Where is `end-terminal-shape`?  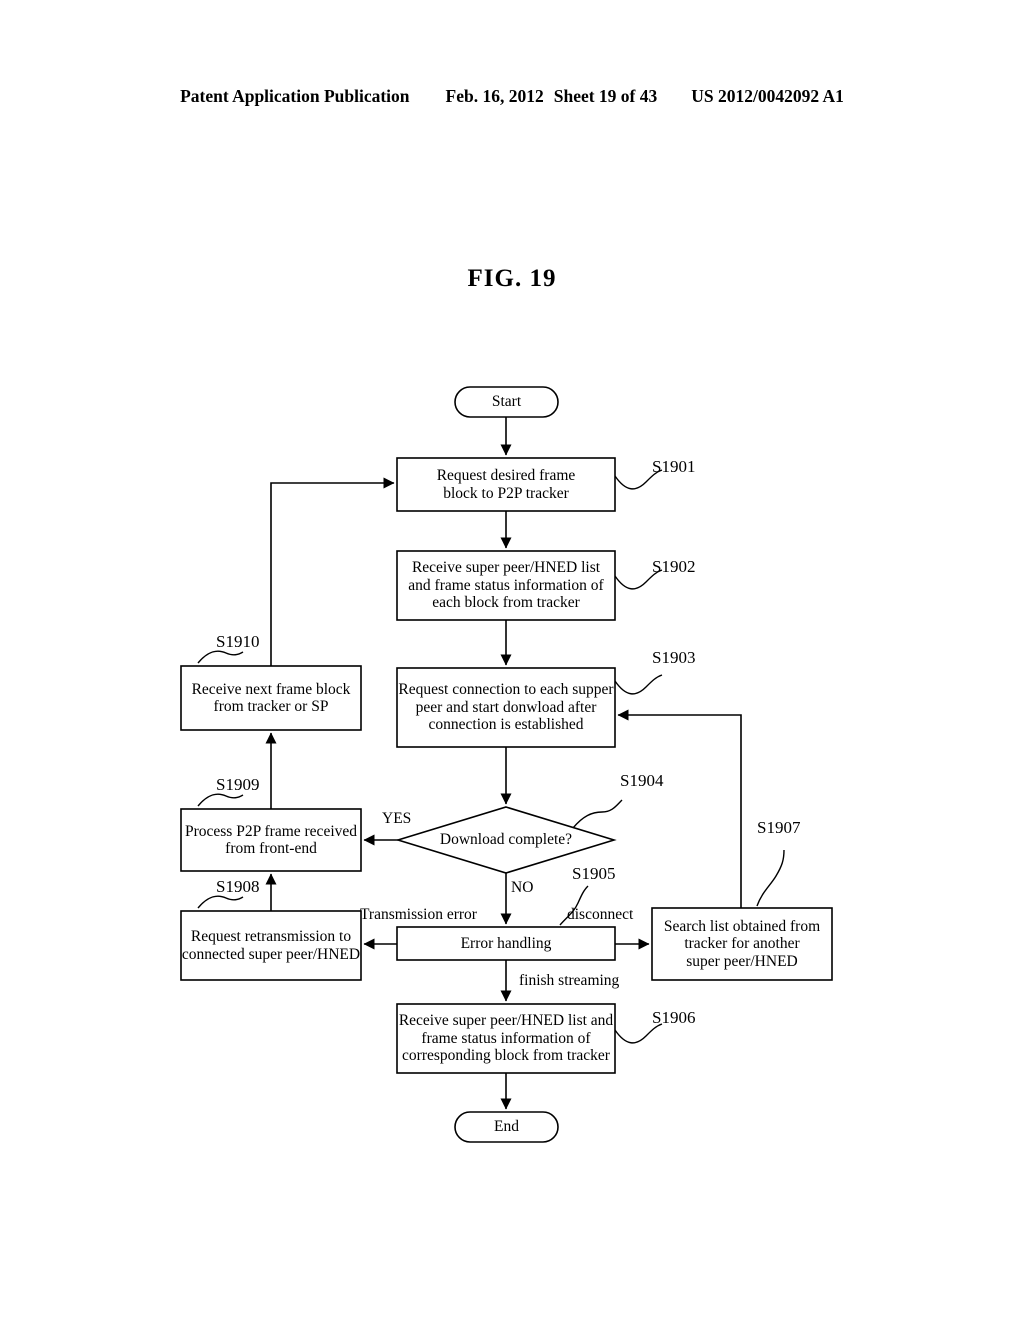 end-terminal-shape is located at coordinates (506, 1127).